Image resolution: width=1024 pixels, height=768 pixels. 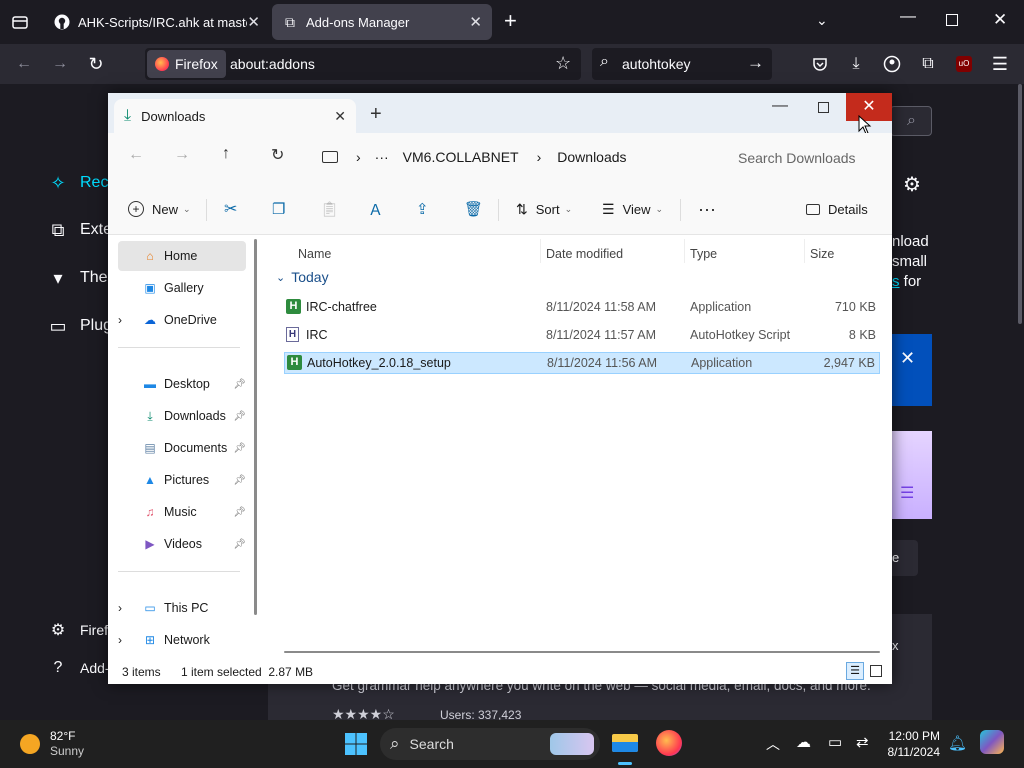 I want to click on list-all-tabs-icon, so click(x=20, y=22).